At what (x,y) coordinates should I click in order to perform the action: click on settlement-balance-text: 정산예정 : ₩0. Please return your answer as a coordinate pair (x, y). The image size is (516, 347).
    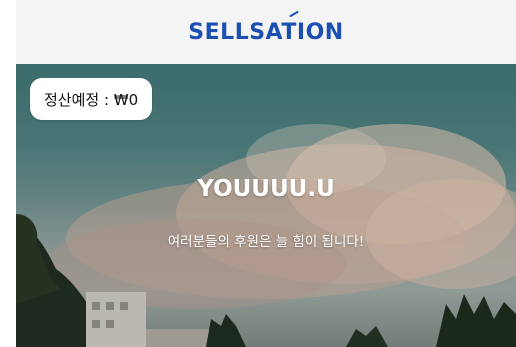
    Looking at the image, I should click on (91, 99).